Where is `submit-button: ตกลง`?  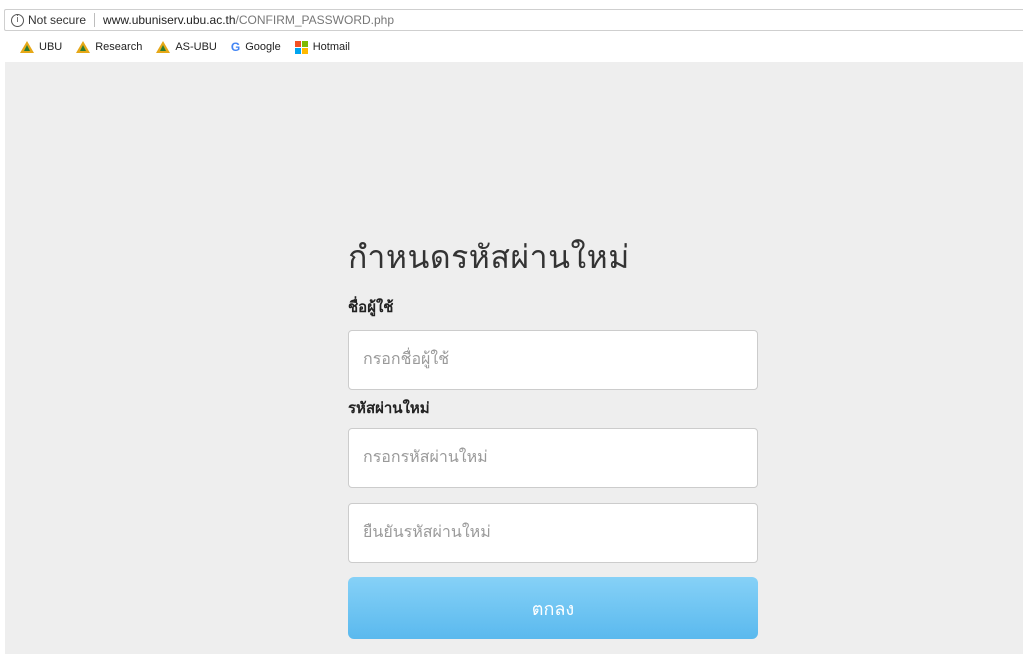 submit-button: ตกลง is located at coordinates (553, 608).